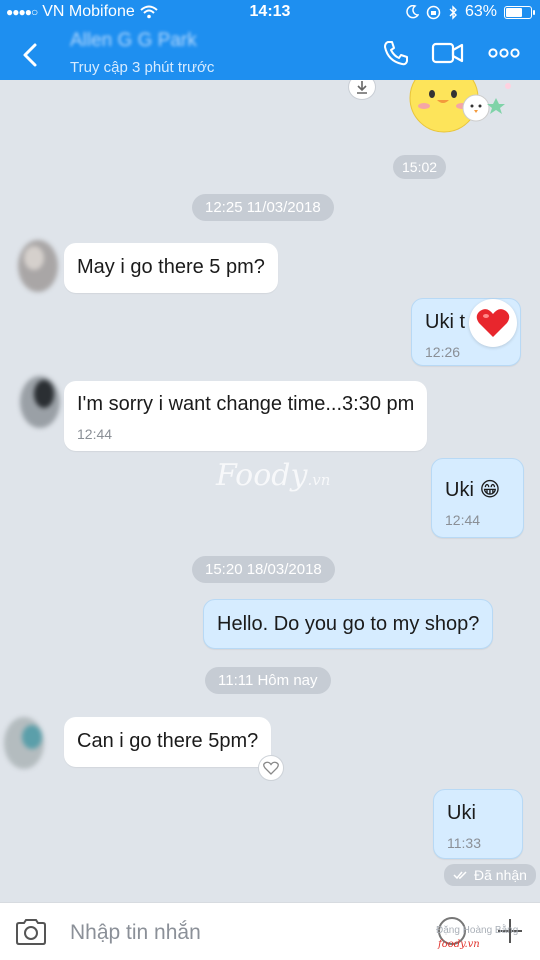 The height and width of the screenshot is (960, 540). Describe the element at coordinates (433, 12) in the screenshot. I see `rotation-lock-icon` at that location.